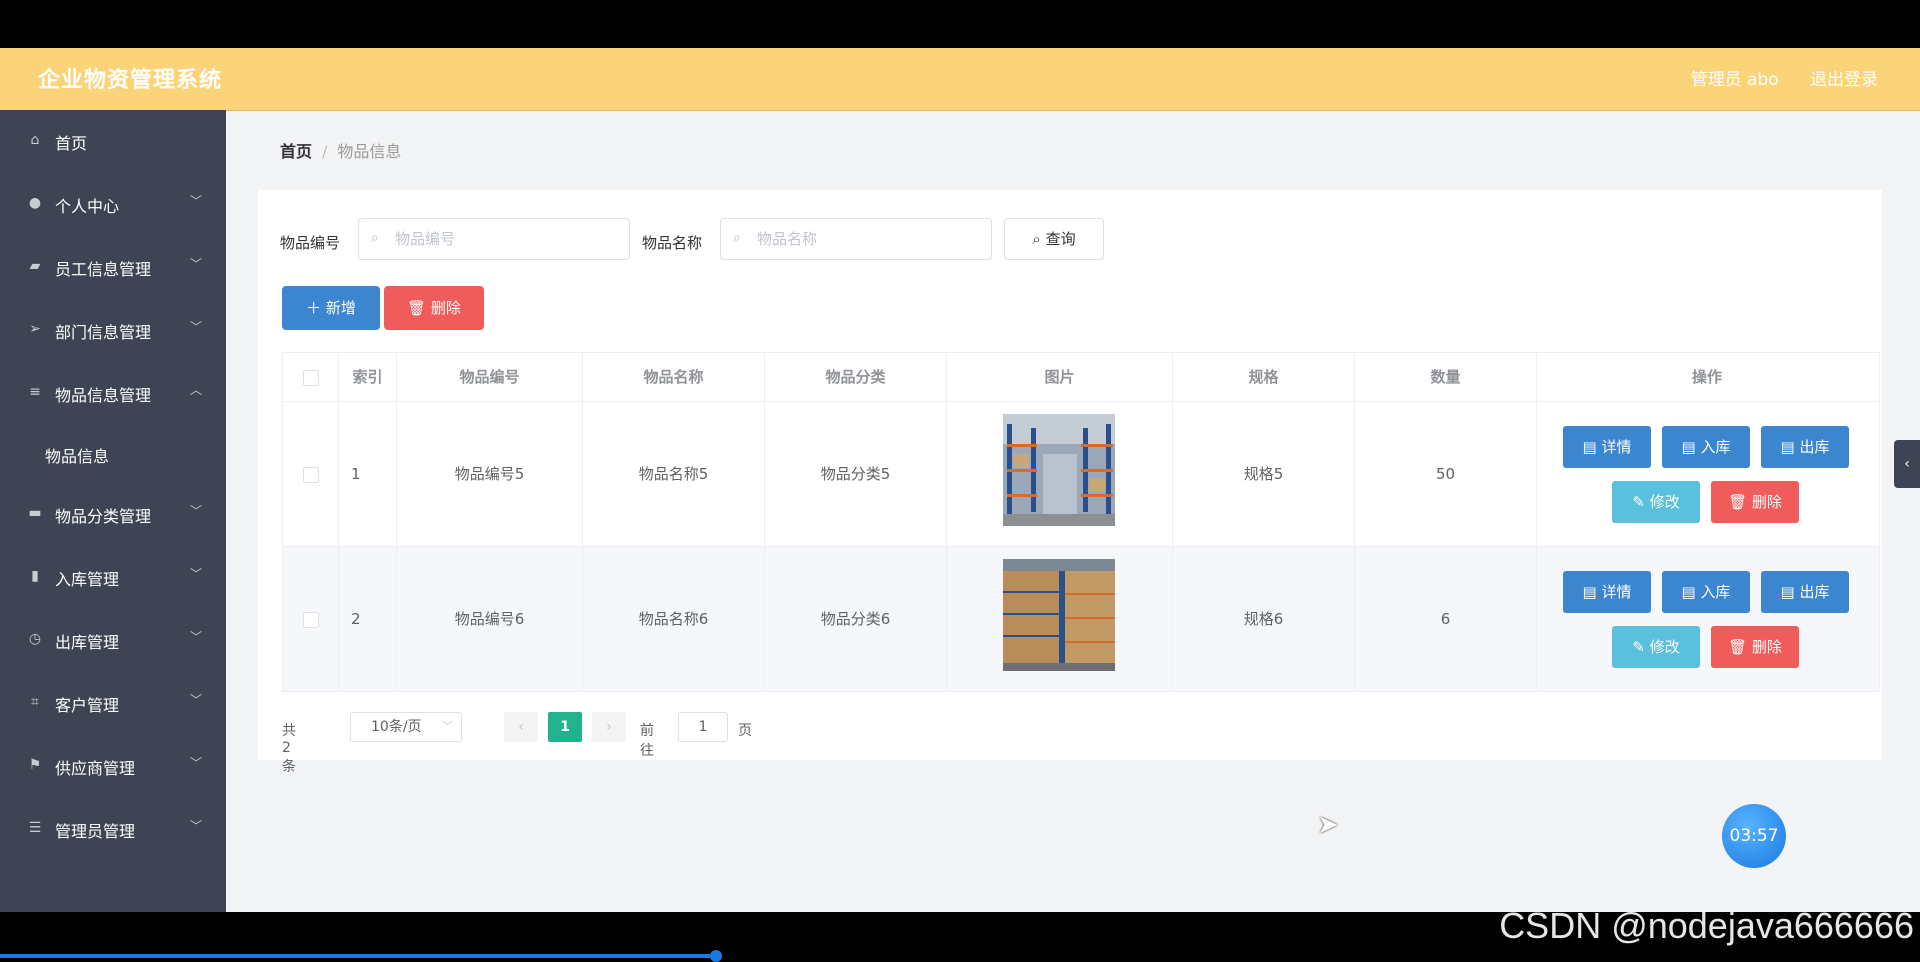 Image resolution: width=1920 pixels, height=962 pixels. I want to click on select-all-cell, so click(311, 377).